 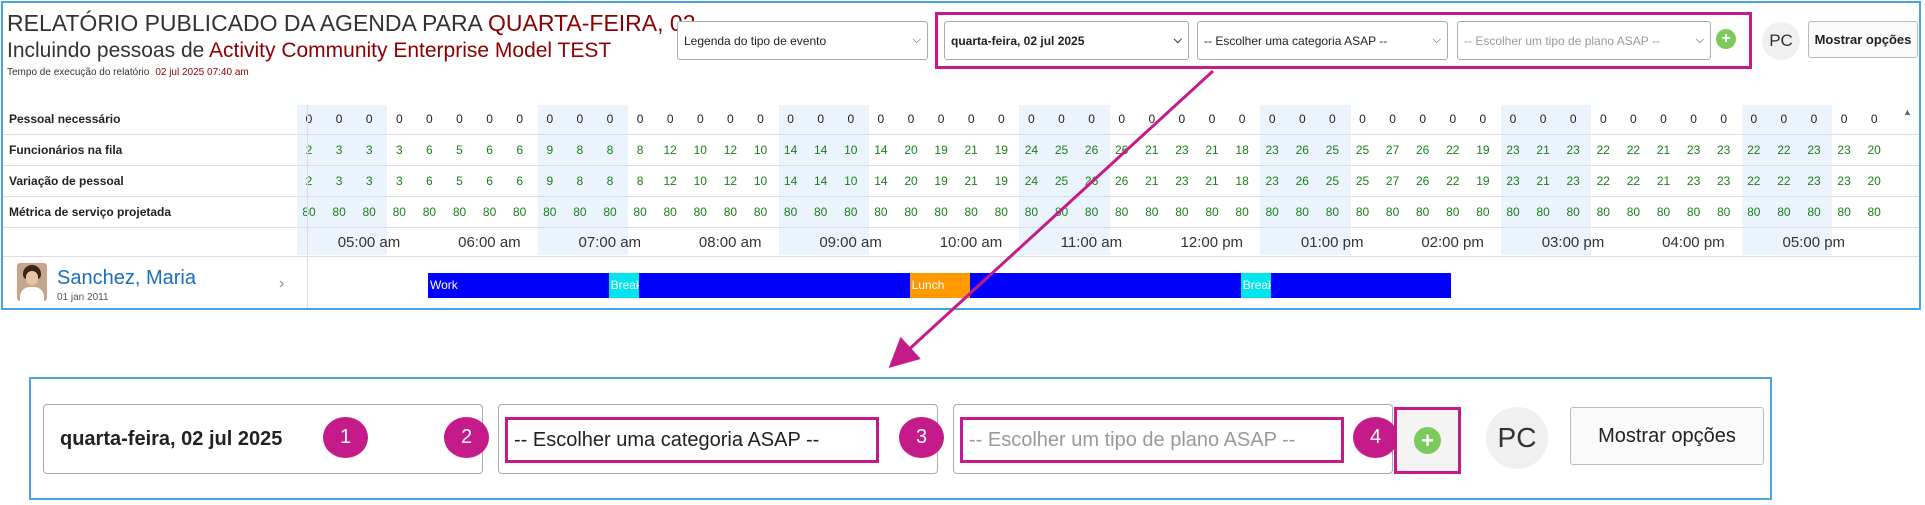 I want to click on plus-circle-icon: +, so click(x=1427, y=440).